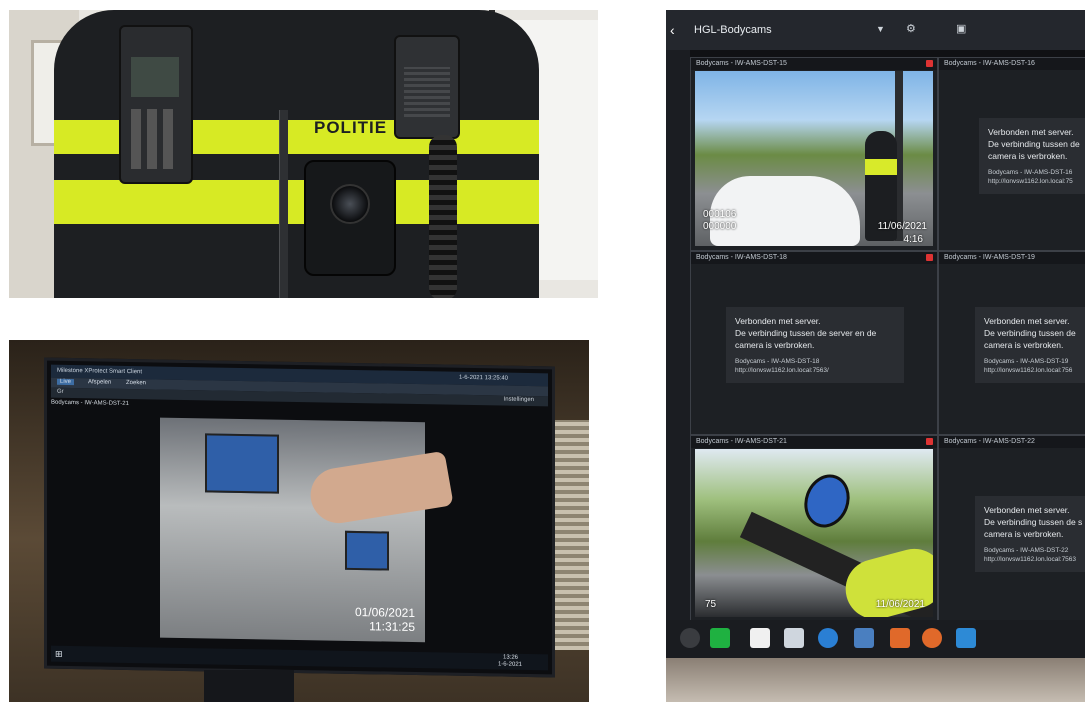 The height and width of the screenshot is (702, 1085). I want to click on overlay-code: 000000, so click(720, 226).